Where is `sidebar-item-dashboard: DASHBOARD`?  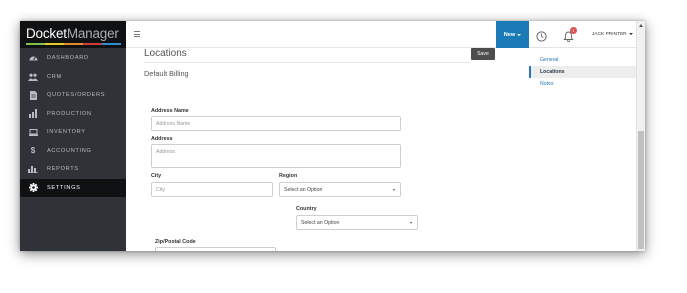 sidebar-item-dashboard: DASHBOARD is located at coordinates (73, 58).